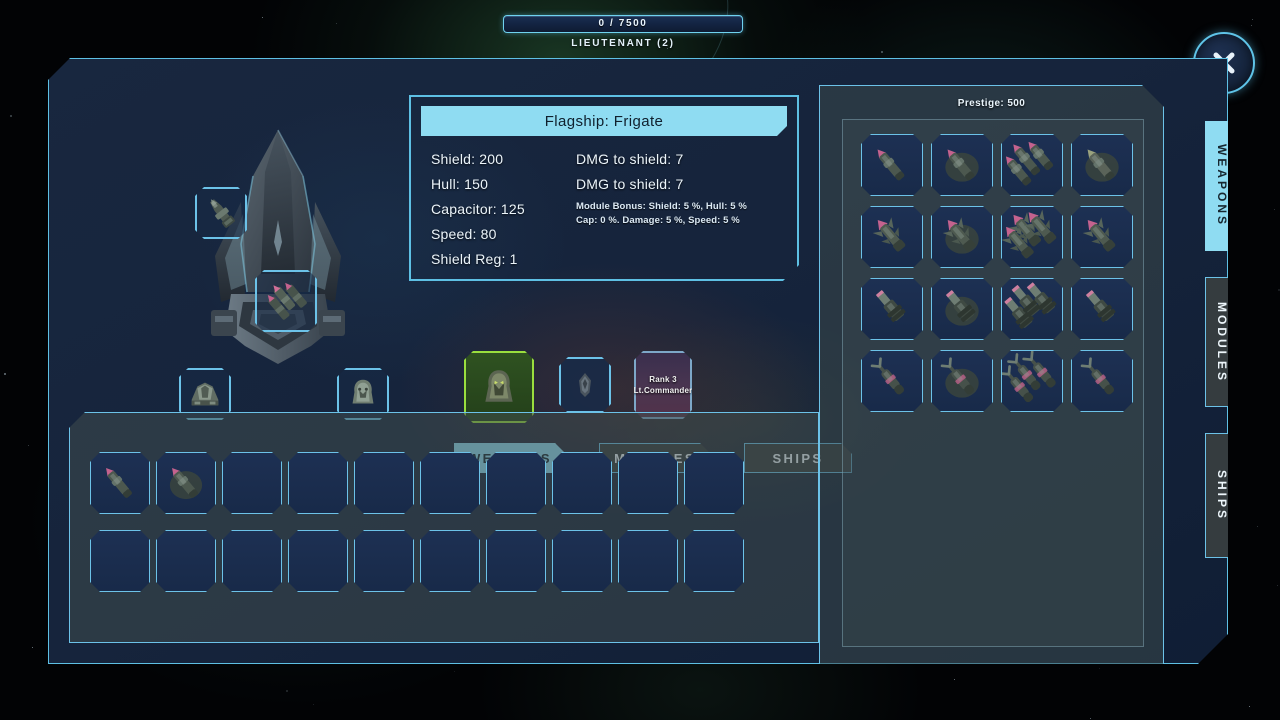  I want to click on crew-rank-number: Rank 3, so click(663, 379).